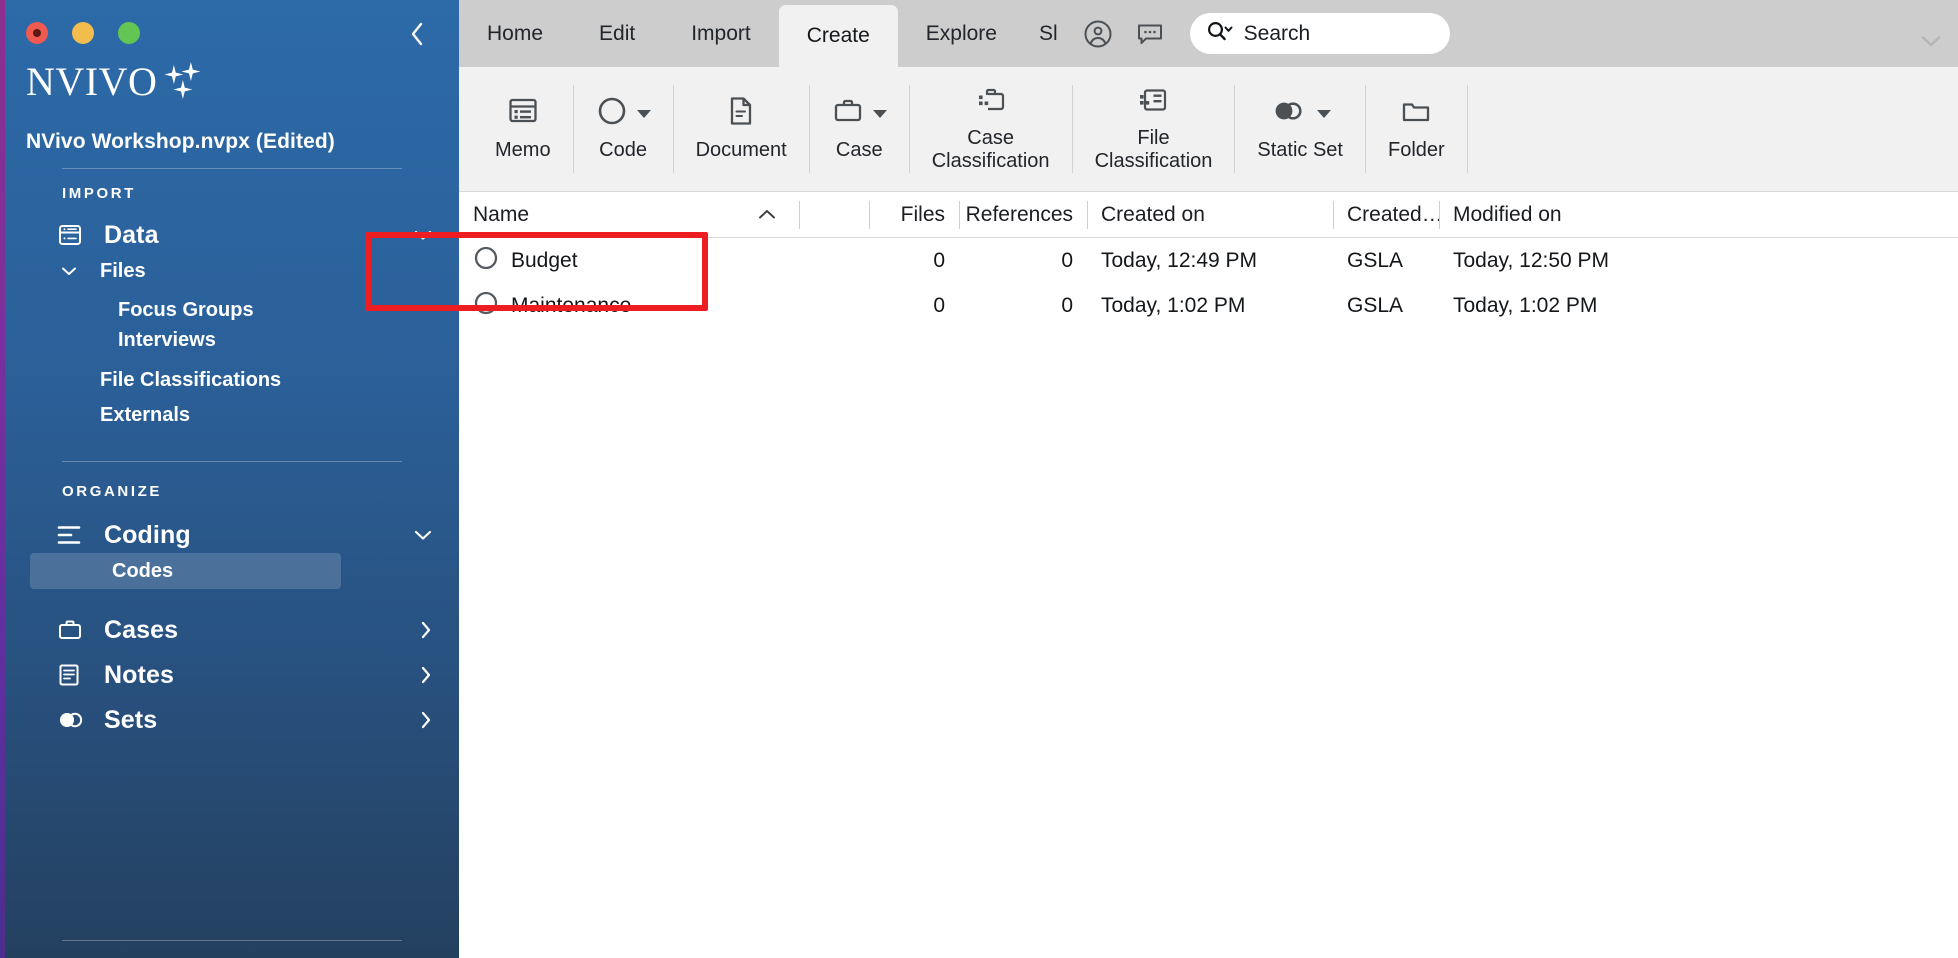 This screenshot has width=1958, height=958. What do you see at coordinates (1154, 129) in the screenshot?
I see `create-file-classification-button: File Classification` at bounding box center [1154, 129].